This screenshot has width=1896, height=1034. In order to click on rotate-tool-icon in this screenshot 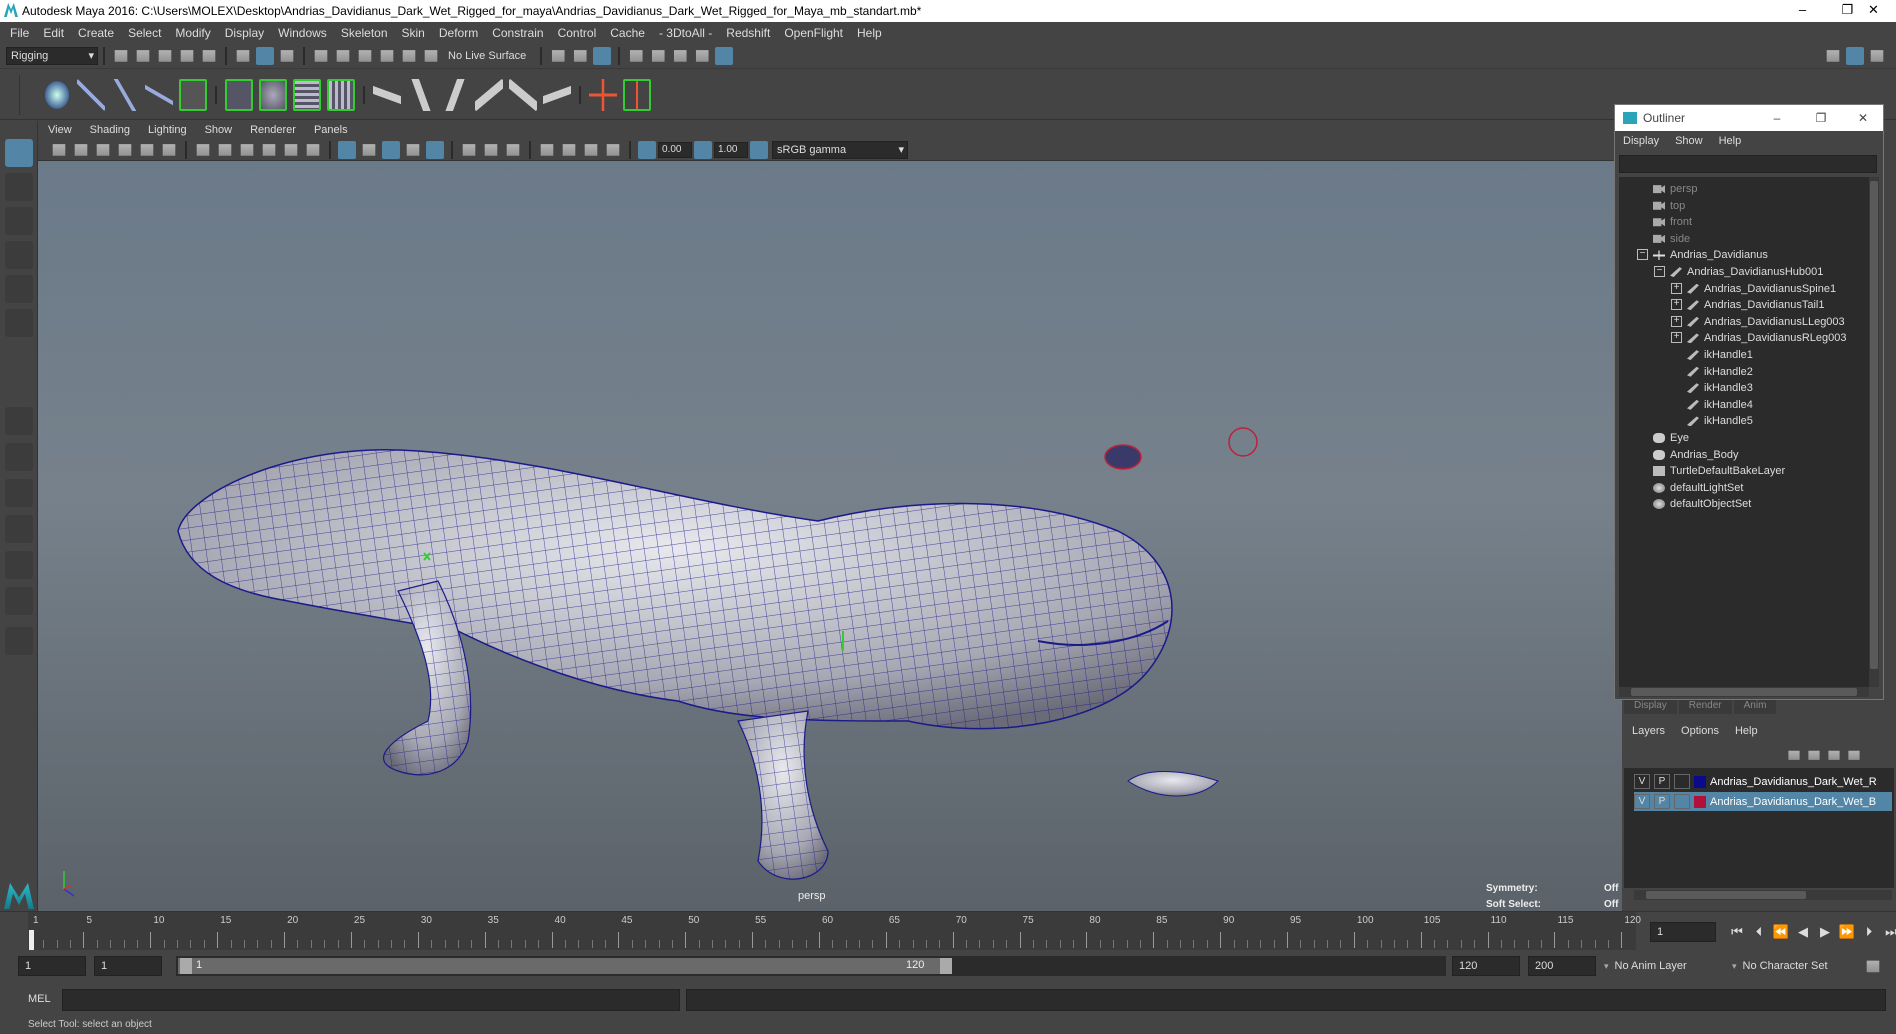, I will do `click(19, 289)`.